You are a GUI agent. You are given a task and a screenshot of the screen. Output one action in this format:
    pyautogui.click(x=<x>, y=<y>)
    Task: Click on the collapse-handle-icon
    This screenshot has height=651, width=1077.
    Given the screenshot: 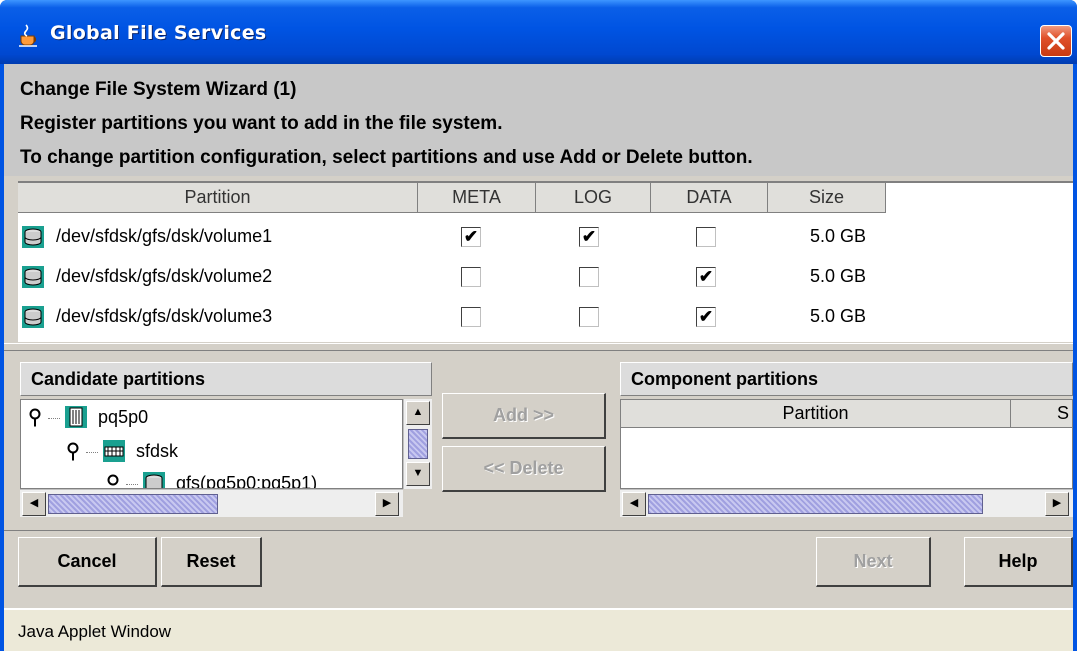 What is the action you would take?
    pyautogui.click(x=113, y=480)
    